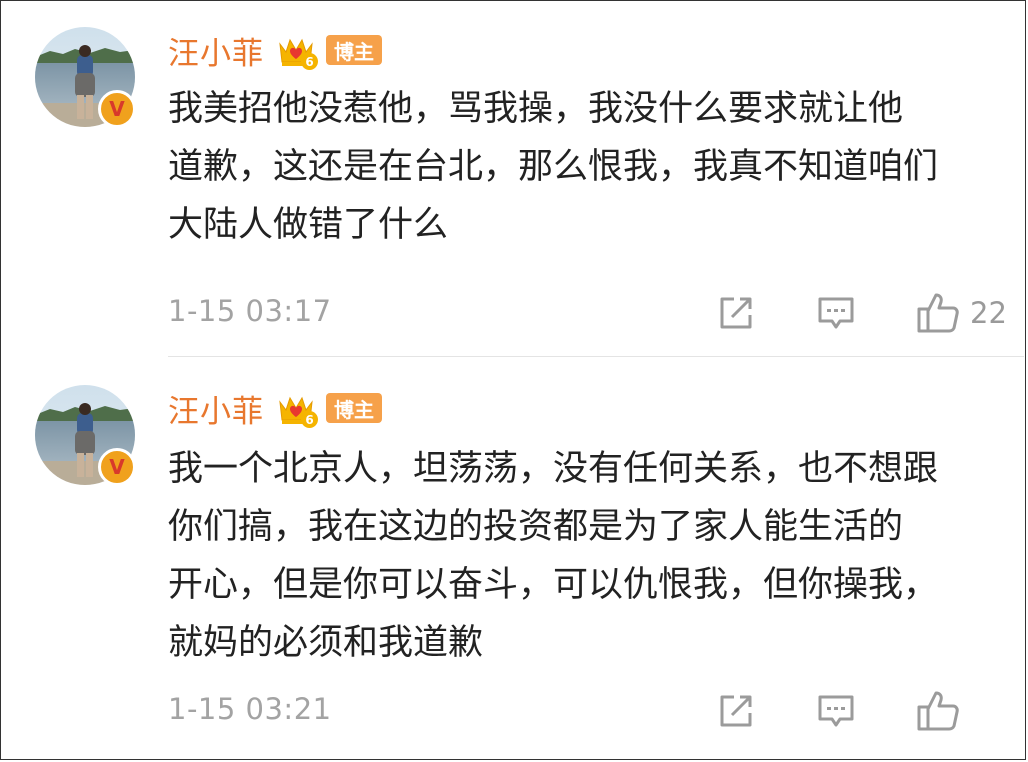 The height and width of the screenshot is (762, 1028). What do you see at coordinates (553, 469) in the screenshot?
I see `comment-text-line: 我一个北京人，坦荡荡，没有任何关系，也不想跟` at bounding box center [553, 469].